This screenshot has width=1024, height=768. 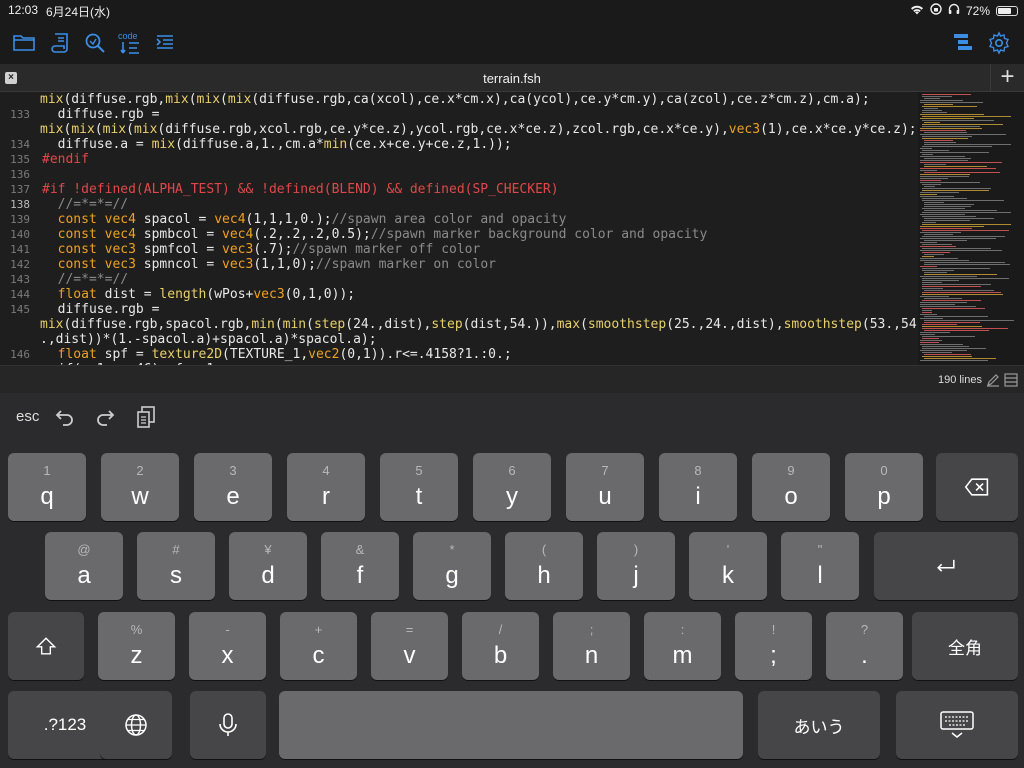 I want to click on line-number: 135, so click(x=20, y=159).